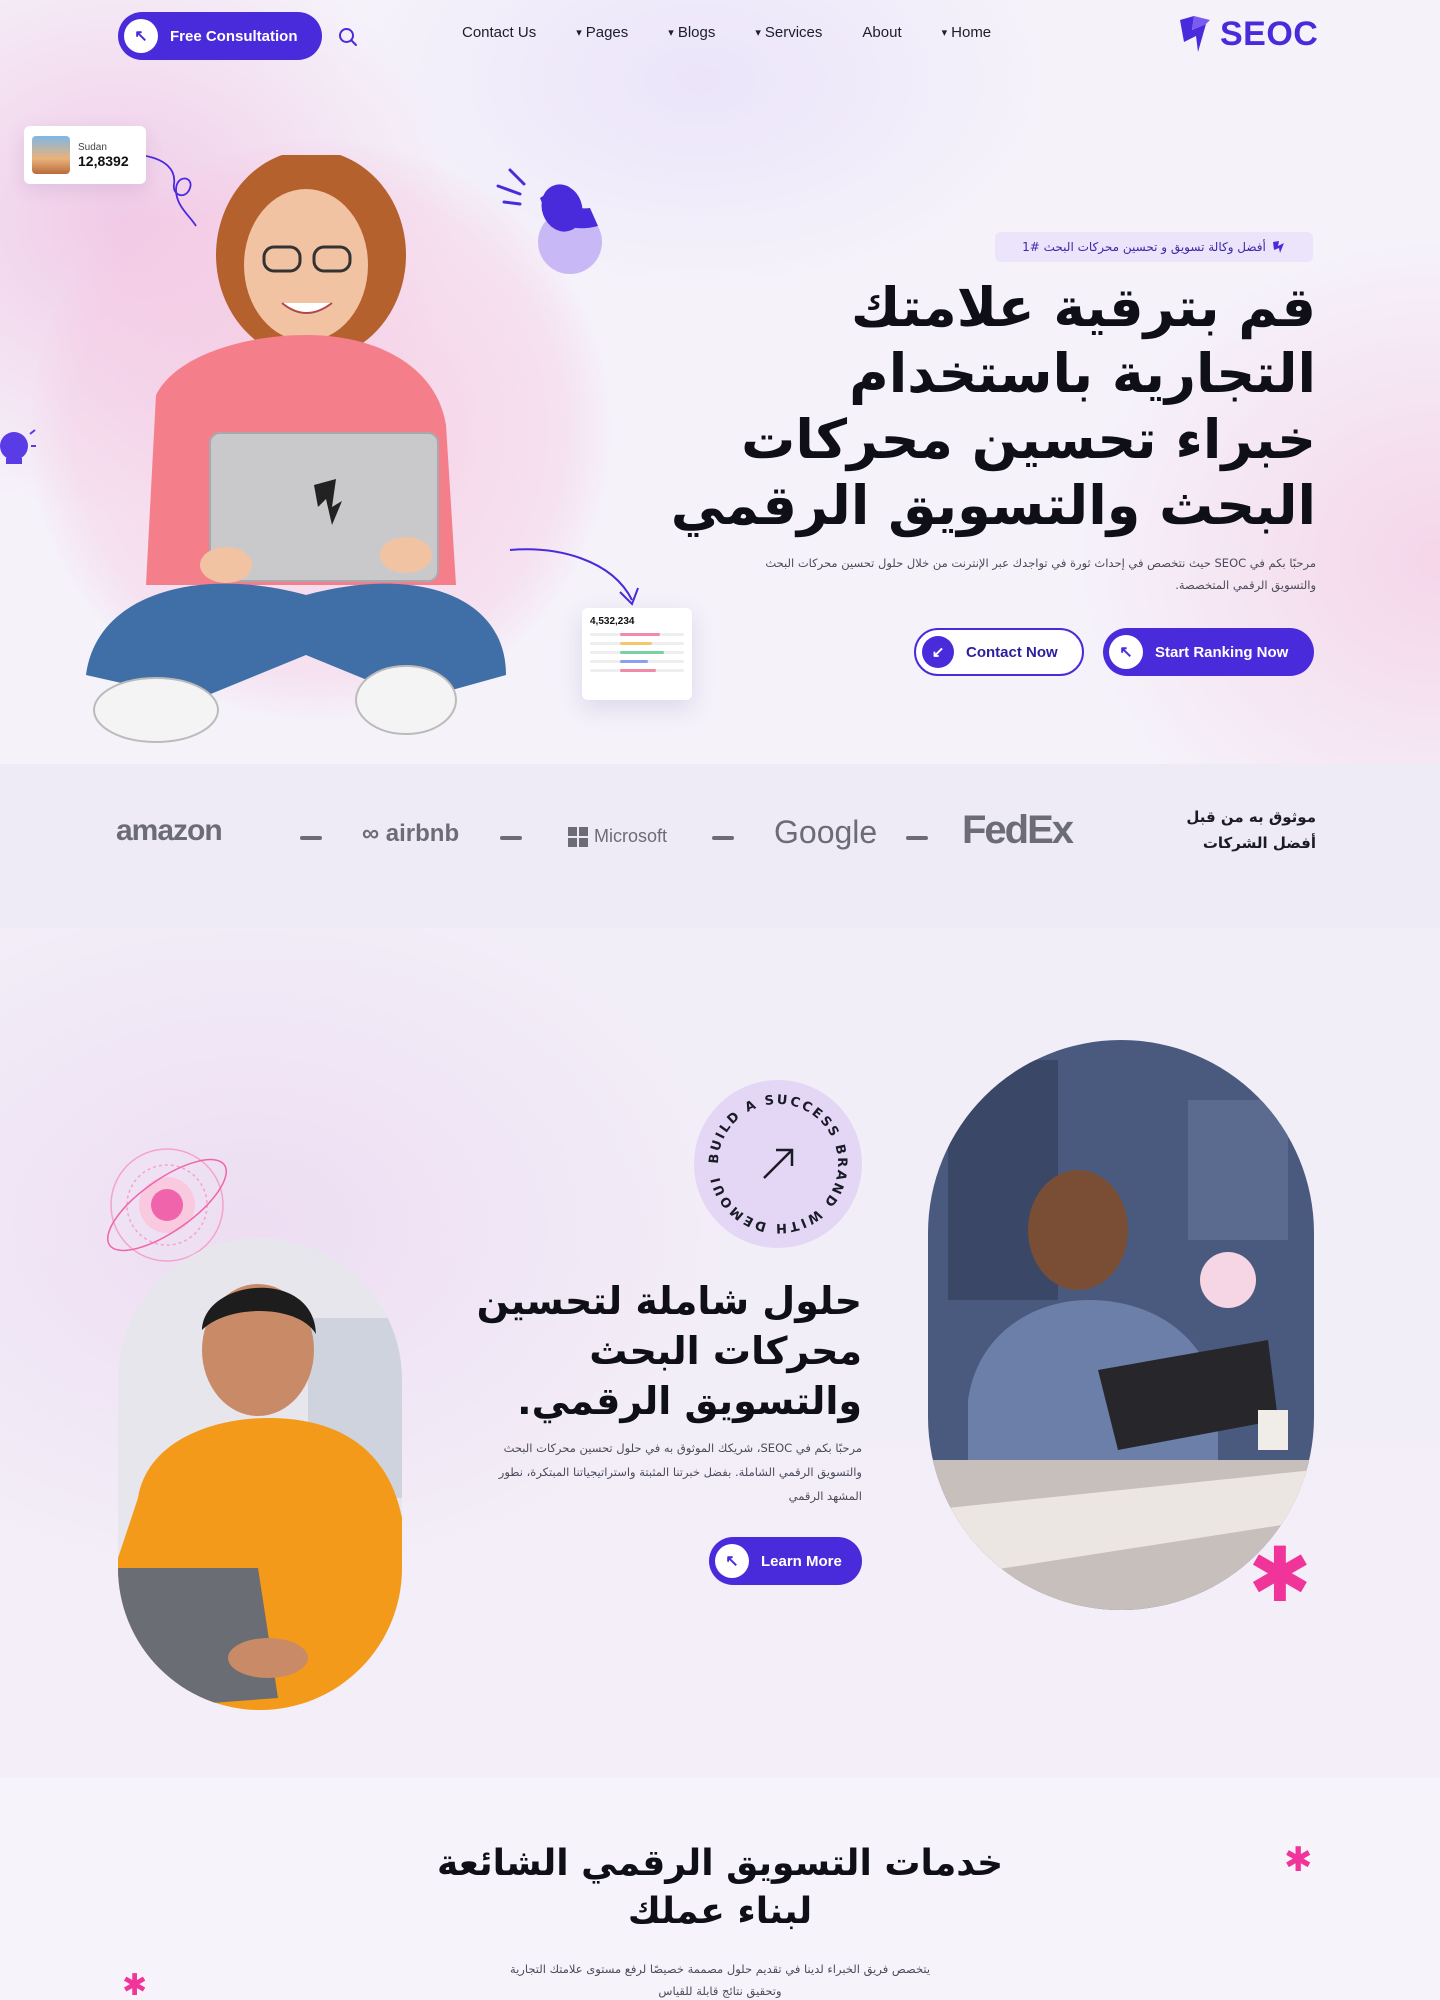 Image resolution: width=1440 pixels, height=2000 pixels. I want to click on site-logo: SEOC, so click(1247, 34).